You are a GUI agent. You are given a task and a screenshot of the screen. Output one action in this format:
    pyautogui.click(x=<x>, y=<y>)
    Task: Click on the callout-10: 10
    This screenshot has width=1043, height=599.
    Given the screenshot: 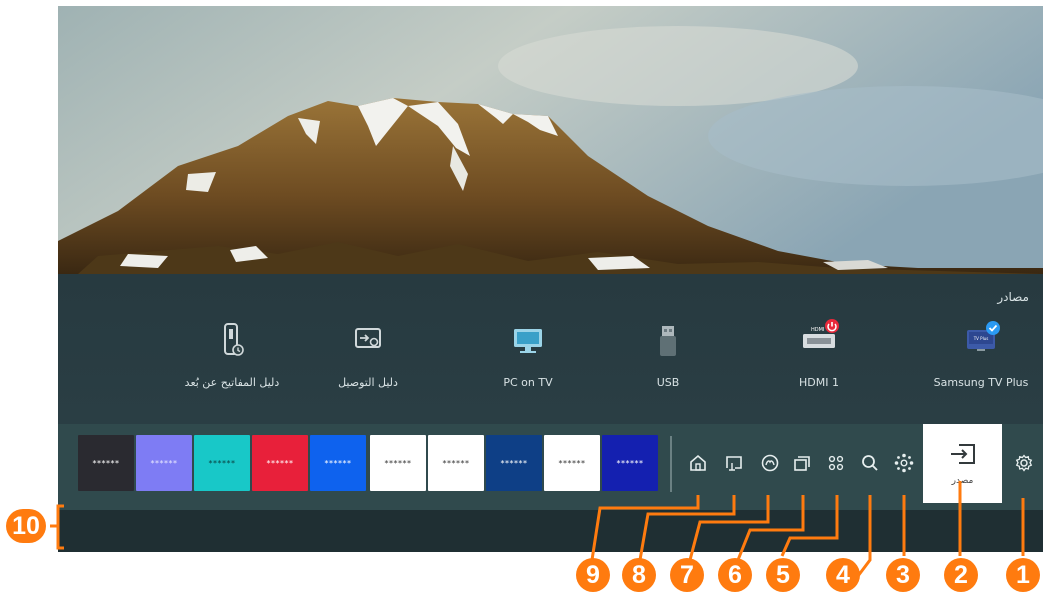 What is the action you would take?
    pyautogui.click(x=26, y=526)
    